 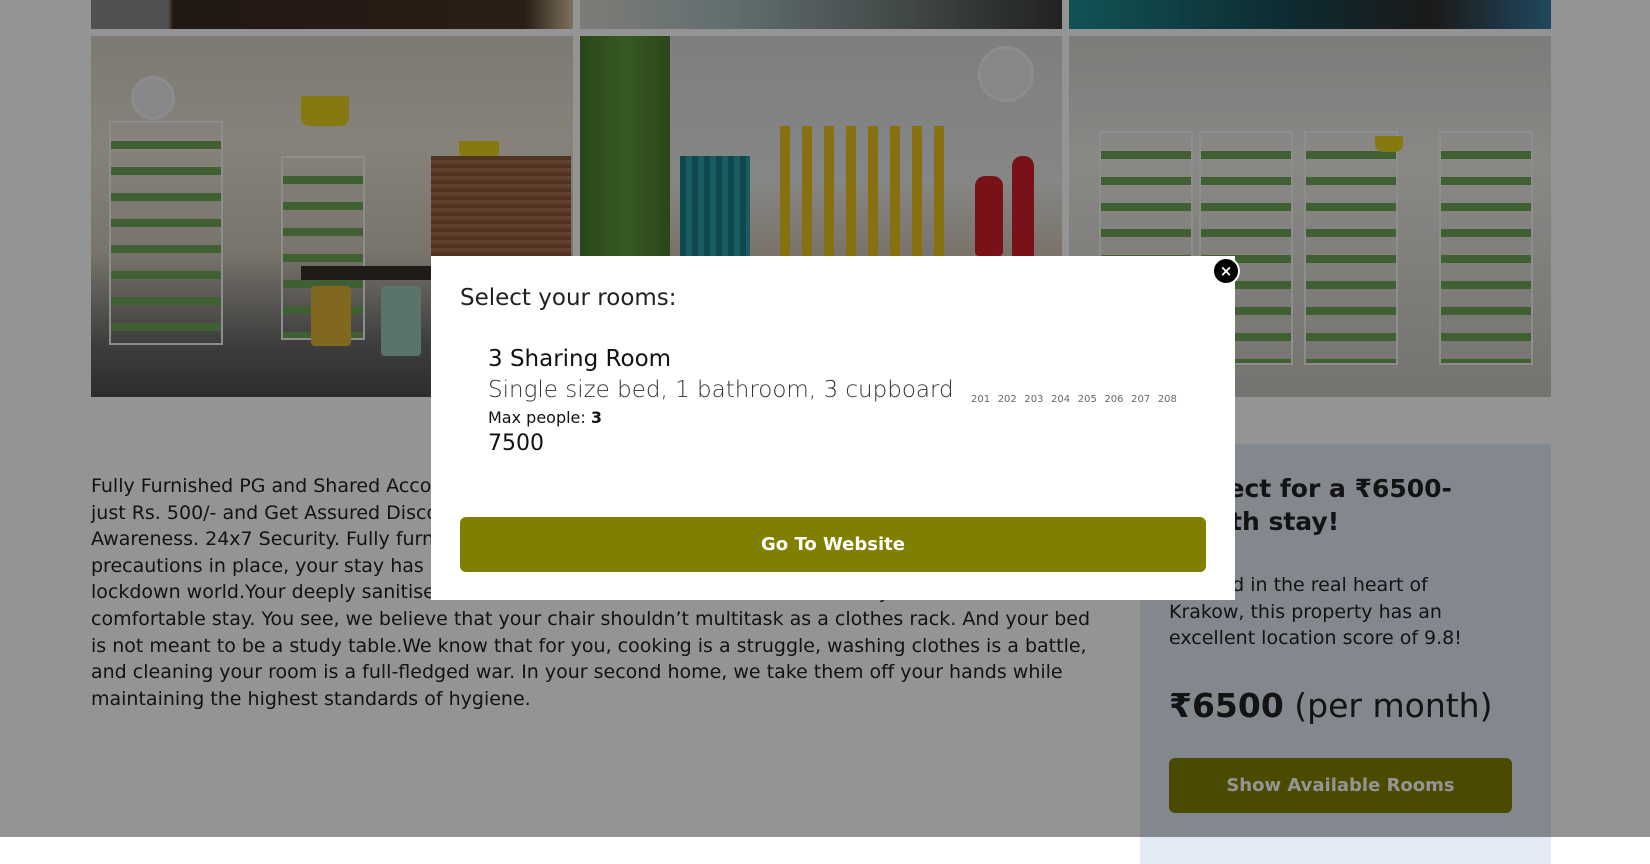 I want to click on room-number-option: 203, so click(x=1037, y=399).